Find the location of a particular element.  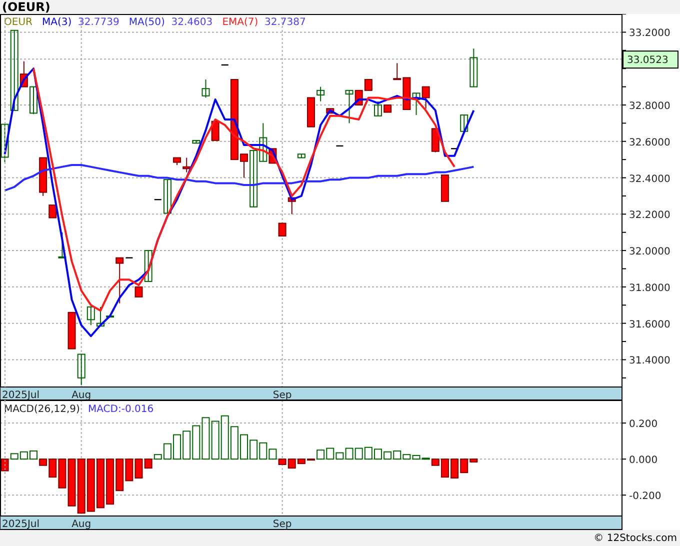

value-label: 0.200 is located at coordinates (643, 424).